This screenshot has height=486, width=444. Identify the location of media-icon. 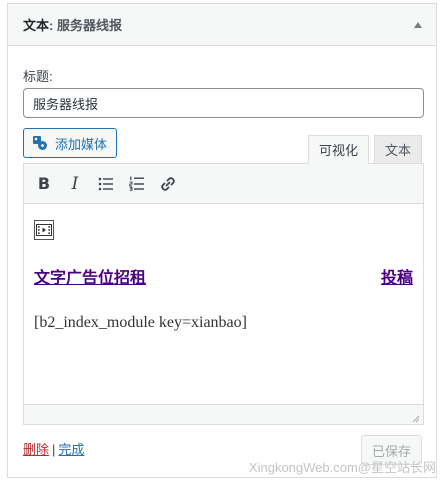
(40, 143).